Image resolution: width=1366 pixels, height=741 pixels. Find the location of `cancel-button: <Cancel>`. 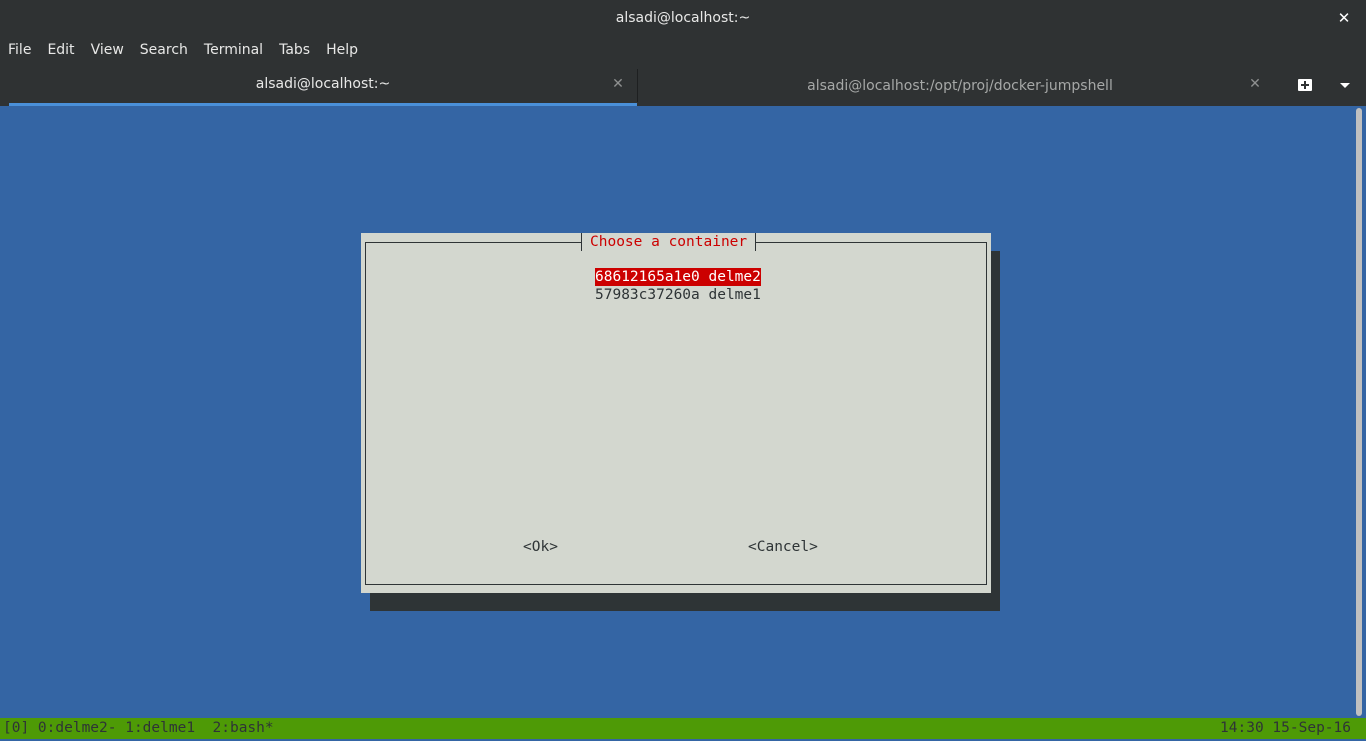

cancel-button: <Cancel> is located at coordinates (783, 547).